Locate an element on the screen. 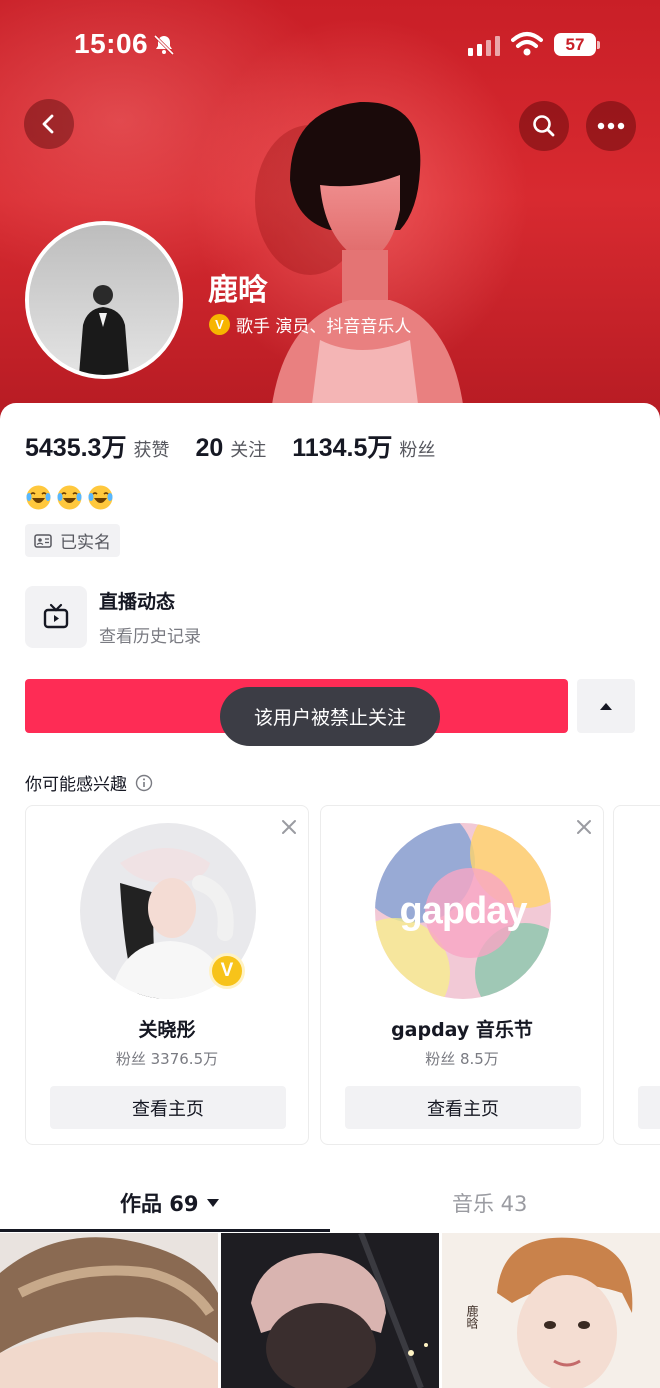  live-text: 直播动态 查看历史记录 is located at coordinates (150, 617).